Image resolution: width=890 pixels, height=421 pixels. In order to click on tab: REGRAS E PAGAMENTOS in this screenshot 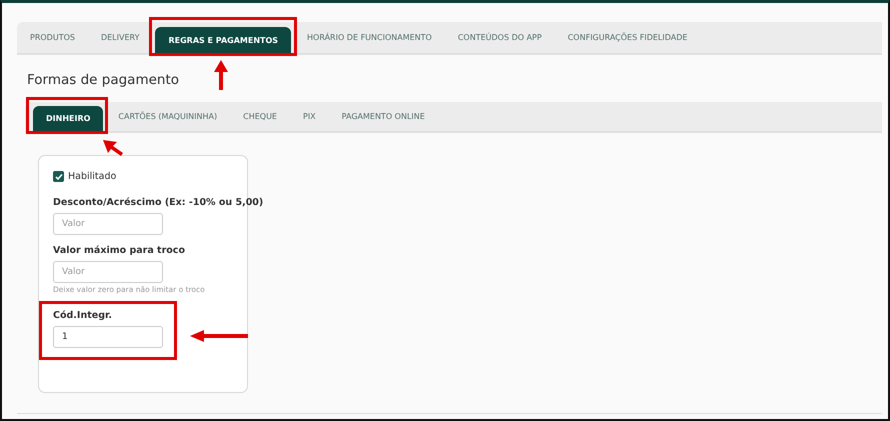, I will do `click(223, 40)`.